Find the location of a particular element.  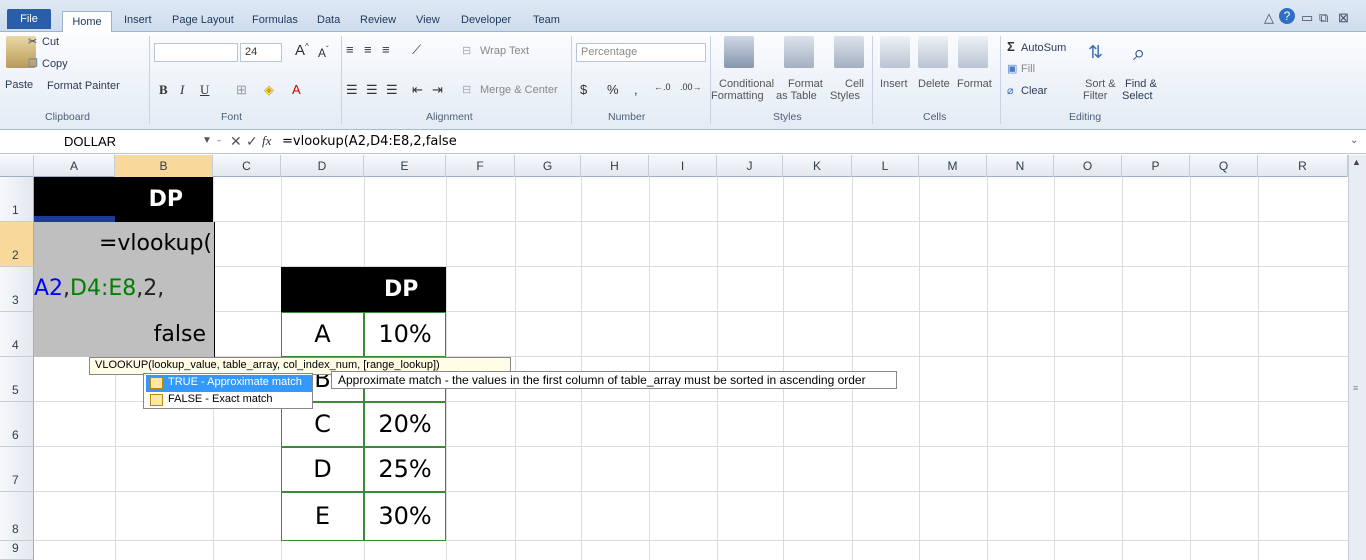

tab-team: Team is located at coordinates (546, 20).